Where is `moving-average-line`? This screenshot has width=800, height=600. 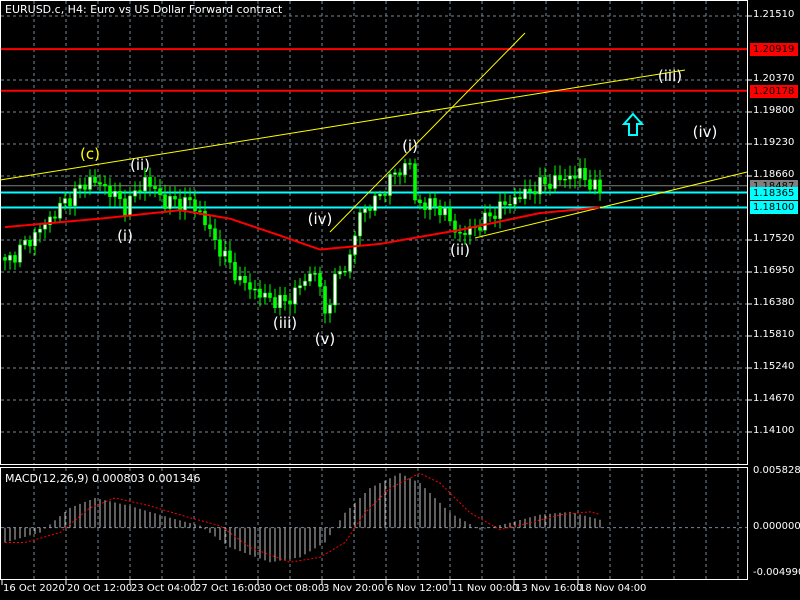
moving-average-line is located at coordinates (302, 228).